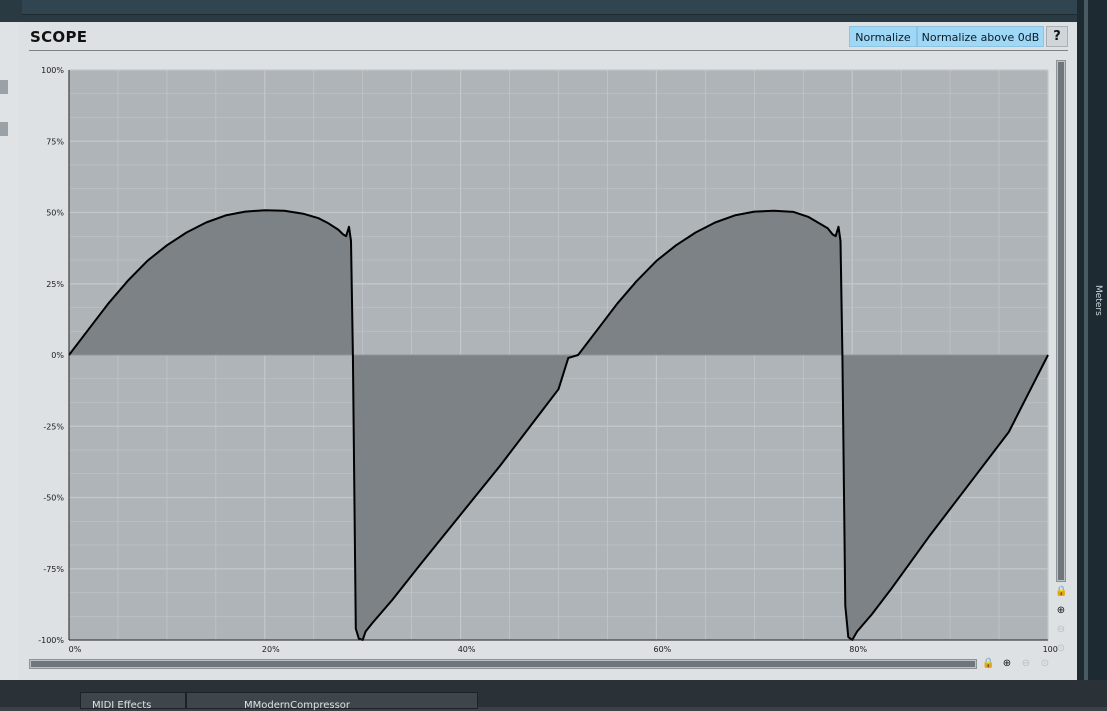 This screenshot has width=1107, height=711. I want to click on bottom-tab-label: MIDI Effects, so click(122, 705).